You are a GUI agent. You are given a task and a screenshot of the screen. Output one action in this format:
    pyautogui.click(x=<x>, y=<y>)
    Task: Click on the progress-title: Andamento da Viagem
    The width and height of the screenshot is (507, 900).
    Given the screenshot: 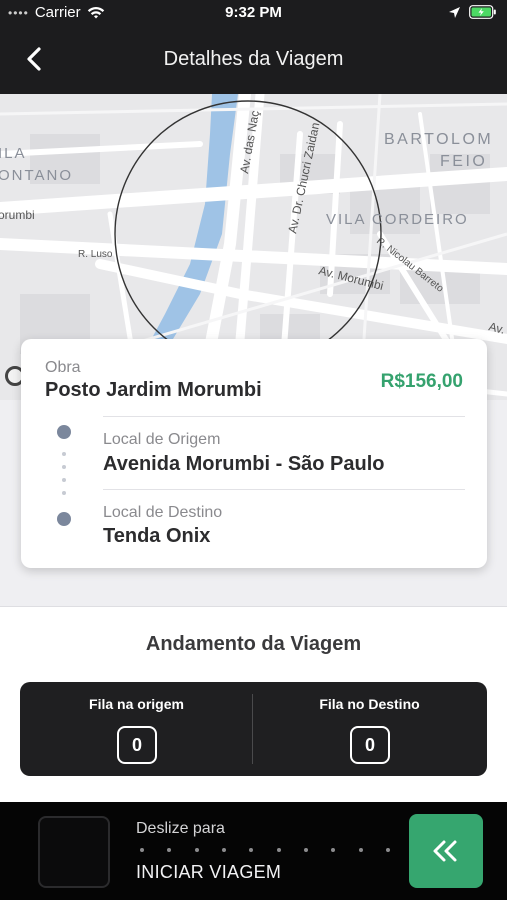 What is the action you would take?
    pyautogui.click(x=253, y=644)
    